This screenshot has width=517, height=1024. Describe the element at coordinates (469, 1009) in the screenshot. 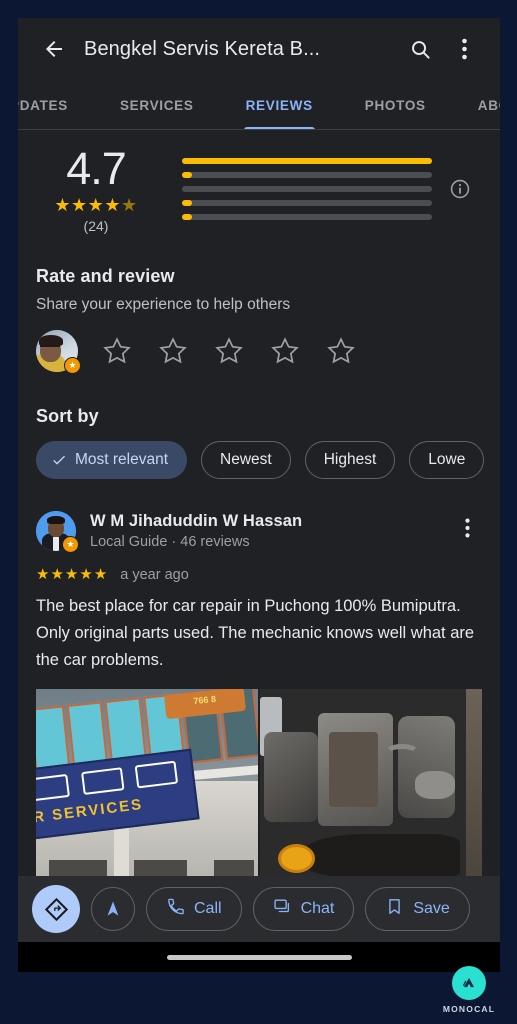

I see `monocal-watermark-text: MONOCAL` at that location.